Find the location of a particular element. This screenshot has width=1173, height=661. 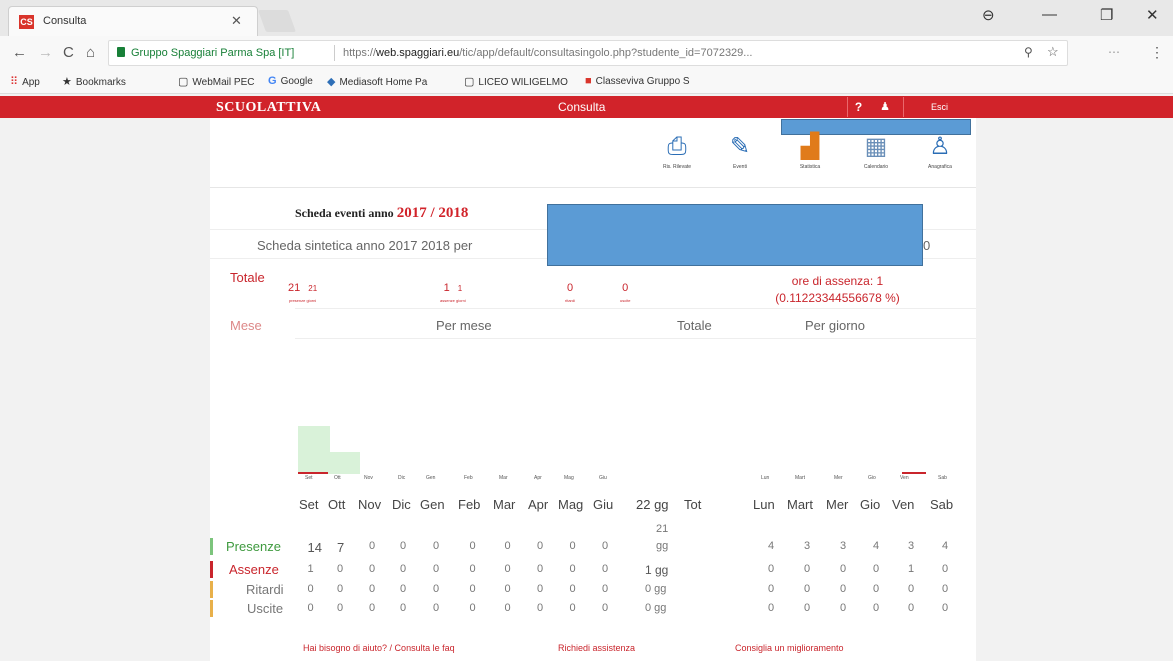

back-icon: ← is located at coordinates (19, 52).